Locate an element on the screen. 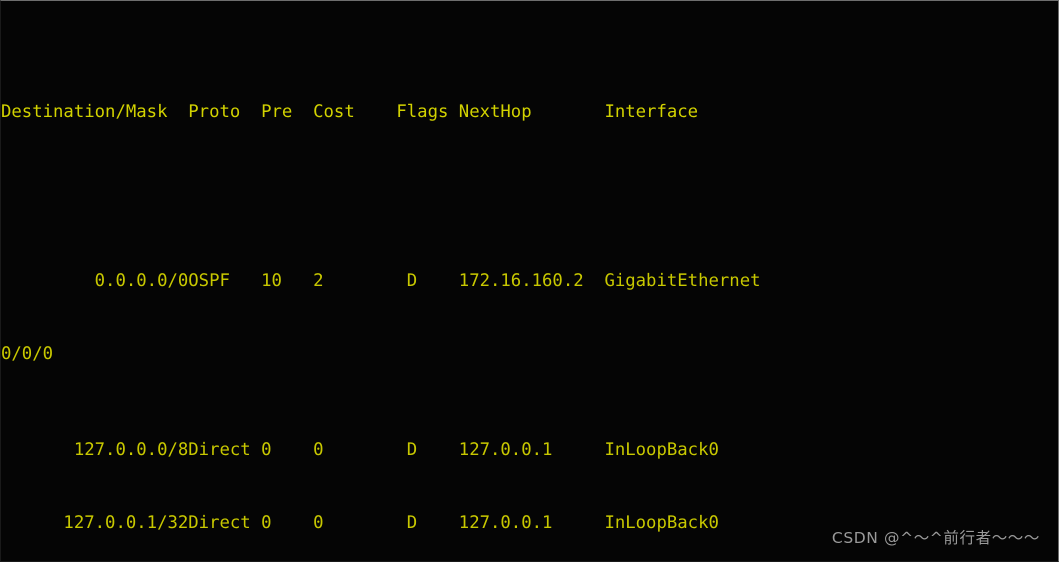  route-row-0-continuation: 0/0/0 is located at coordinates (27, 353).